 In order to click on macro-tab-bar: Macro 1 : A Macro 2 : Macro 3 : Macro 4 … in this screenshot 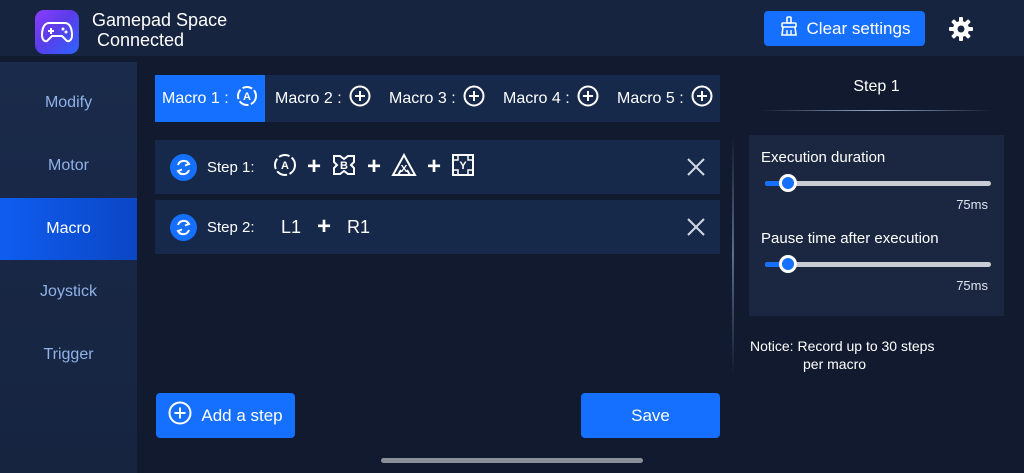, I will do `click(437, 98)`.